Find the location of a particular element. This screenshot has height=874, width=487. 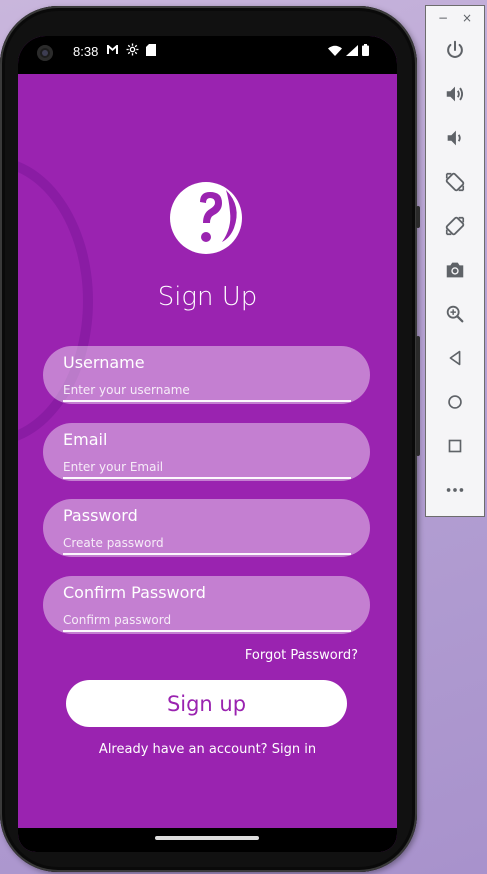

home-button is located at coordinates (455, 402).